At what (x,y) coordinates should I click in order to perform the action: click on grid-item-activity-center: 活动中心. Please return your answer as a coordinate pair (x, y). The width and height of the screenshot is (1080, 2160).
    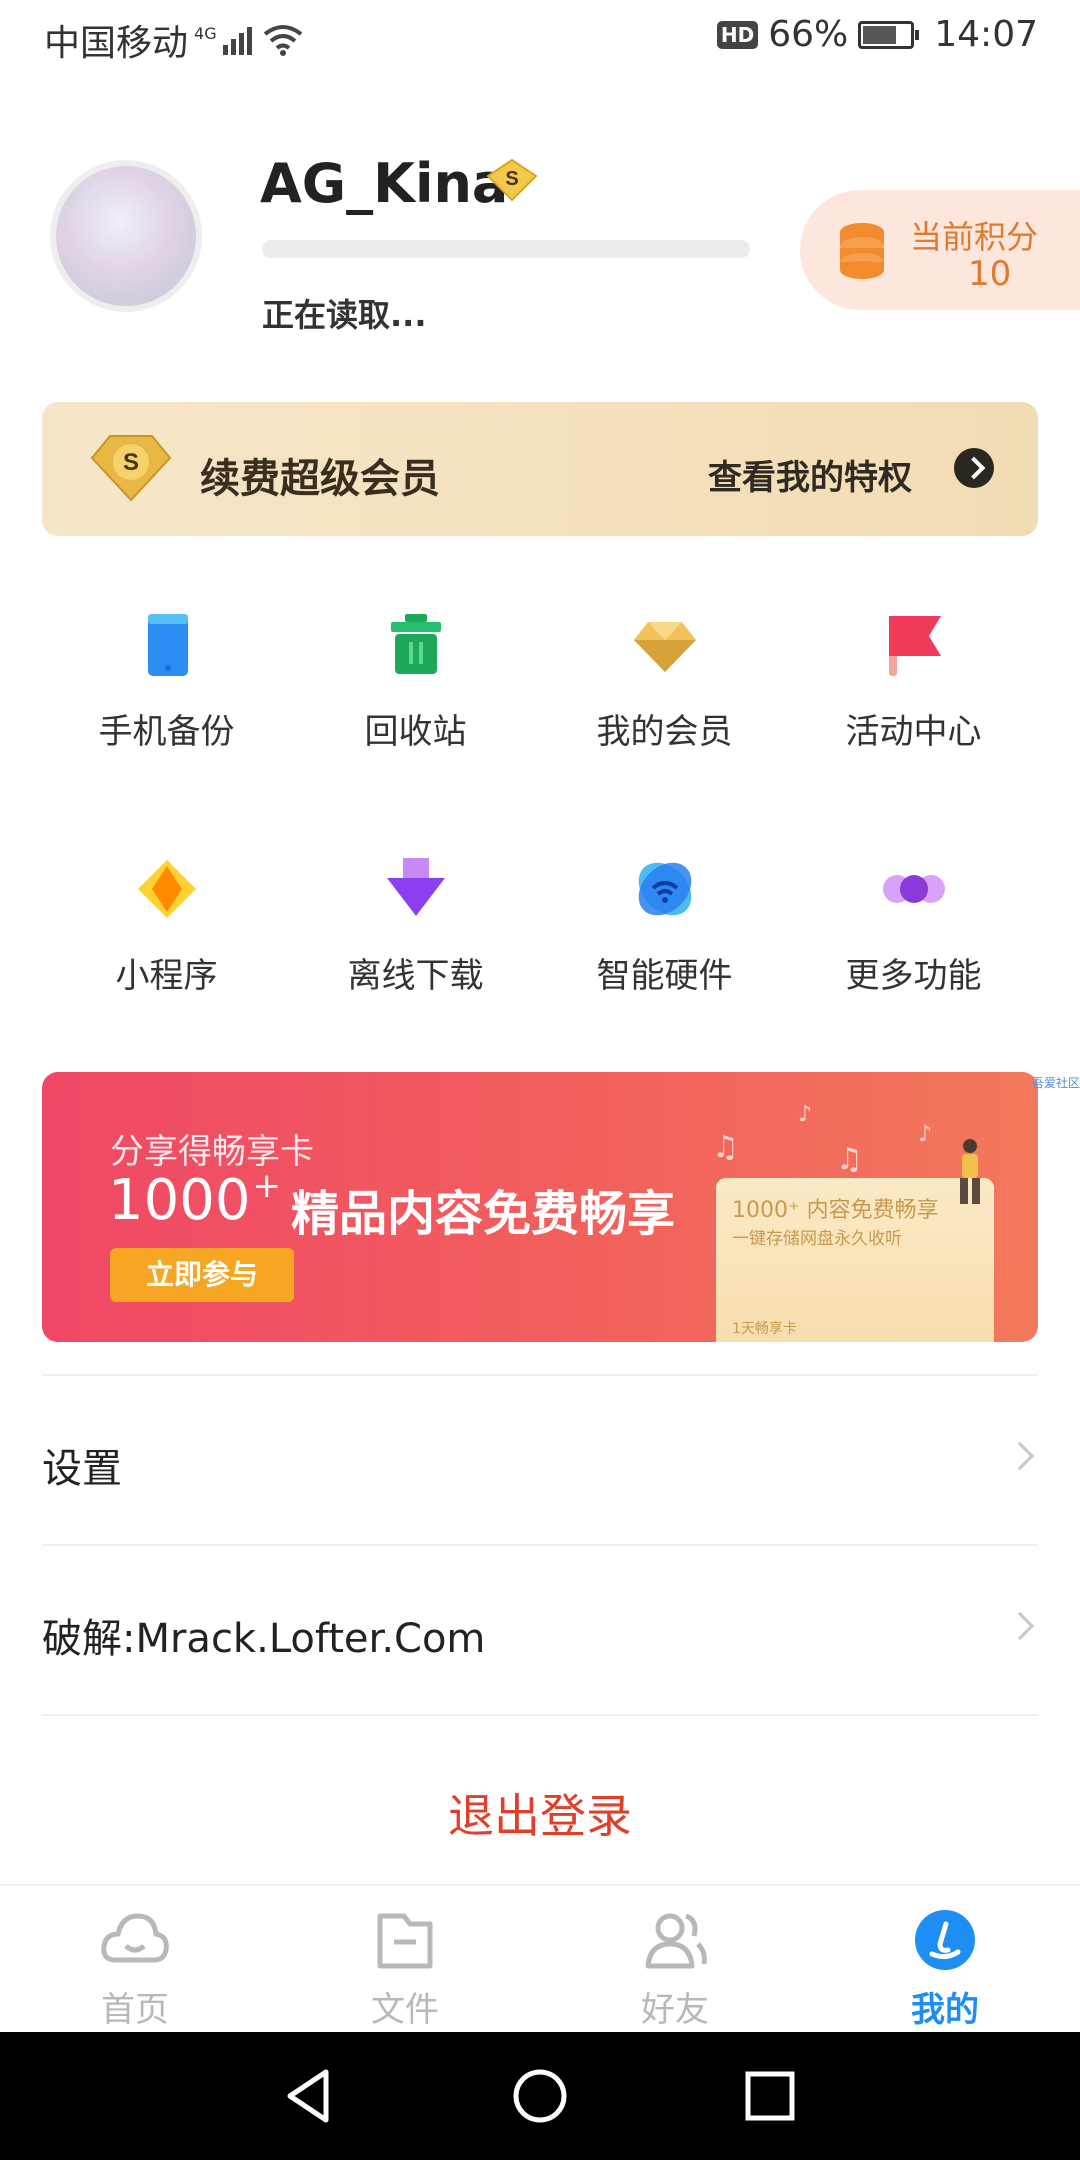
    Looking at the image, I should click on (913, 722).